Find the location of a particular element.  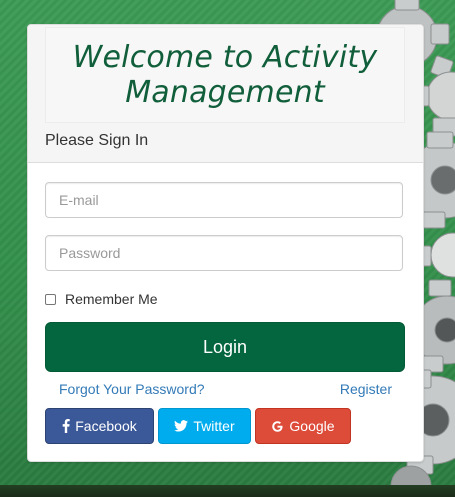

panel-title: Please Sign In is located at coordinates (97, 140).